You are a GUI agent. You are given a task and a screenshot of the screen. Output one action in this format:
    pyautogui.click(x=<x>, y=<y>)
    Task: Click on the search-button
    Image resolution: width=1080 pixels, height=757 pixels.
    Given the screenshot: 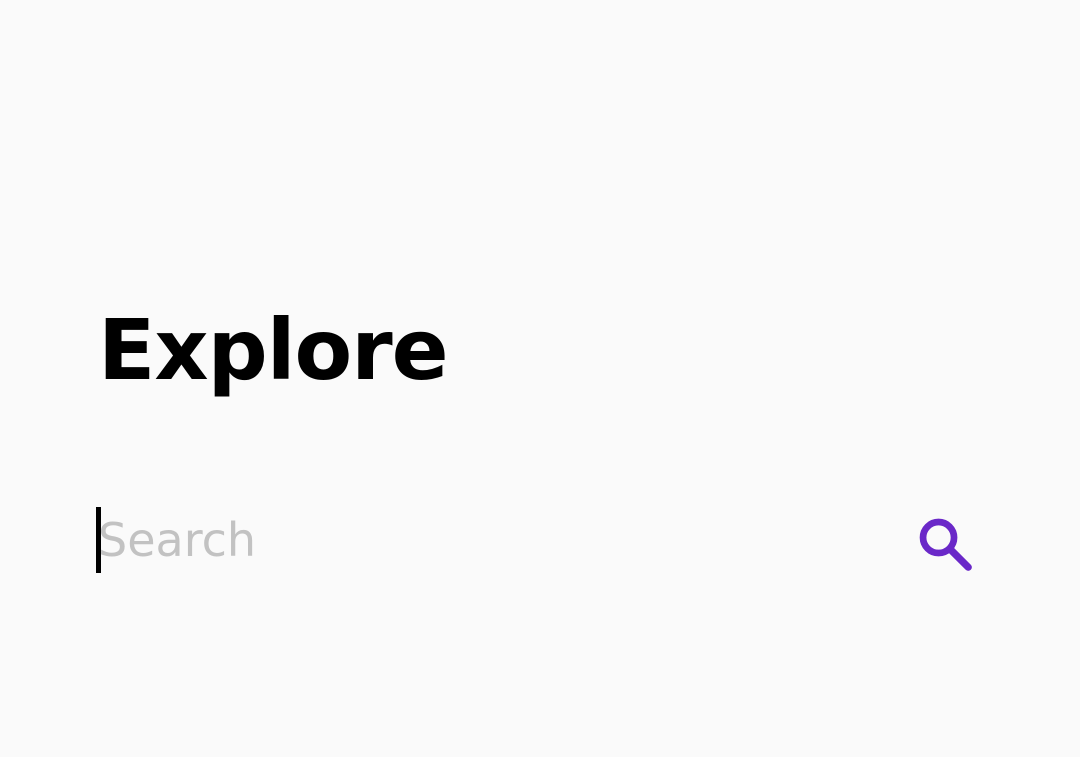 What is the action you would take?
    pyautogui.click(x=945, y=544)
    